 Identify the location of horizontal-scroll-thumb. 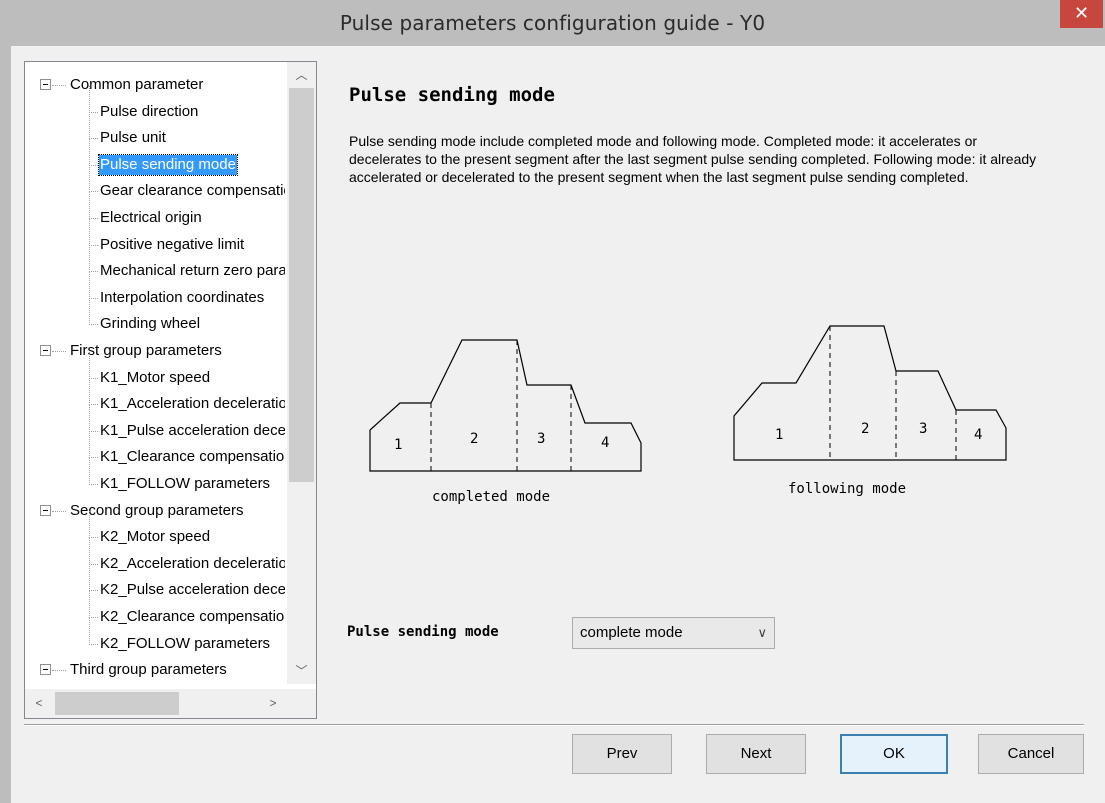
(117, 703).